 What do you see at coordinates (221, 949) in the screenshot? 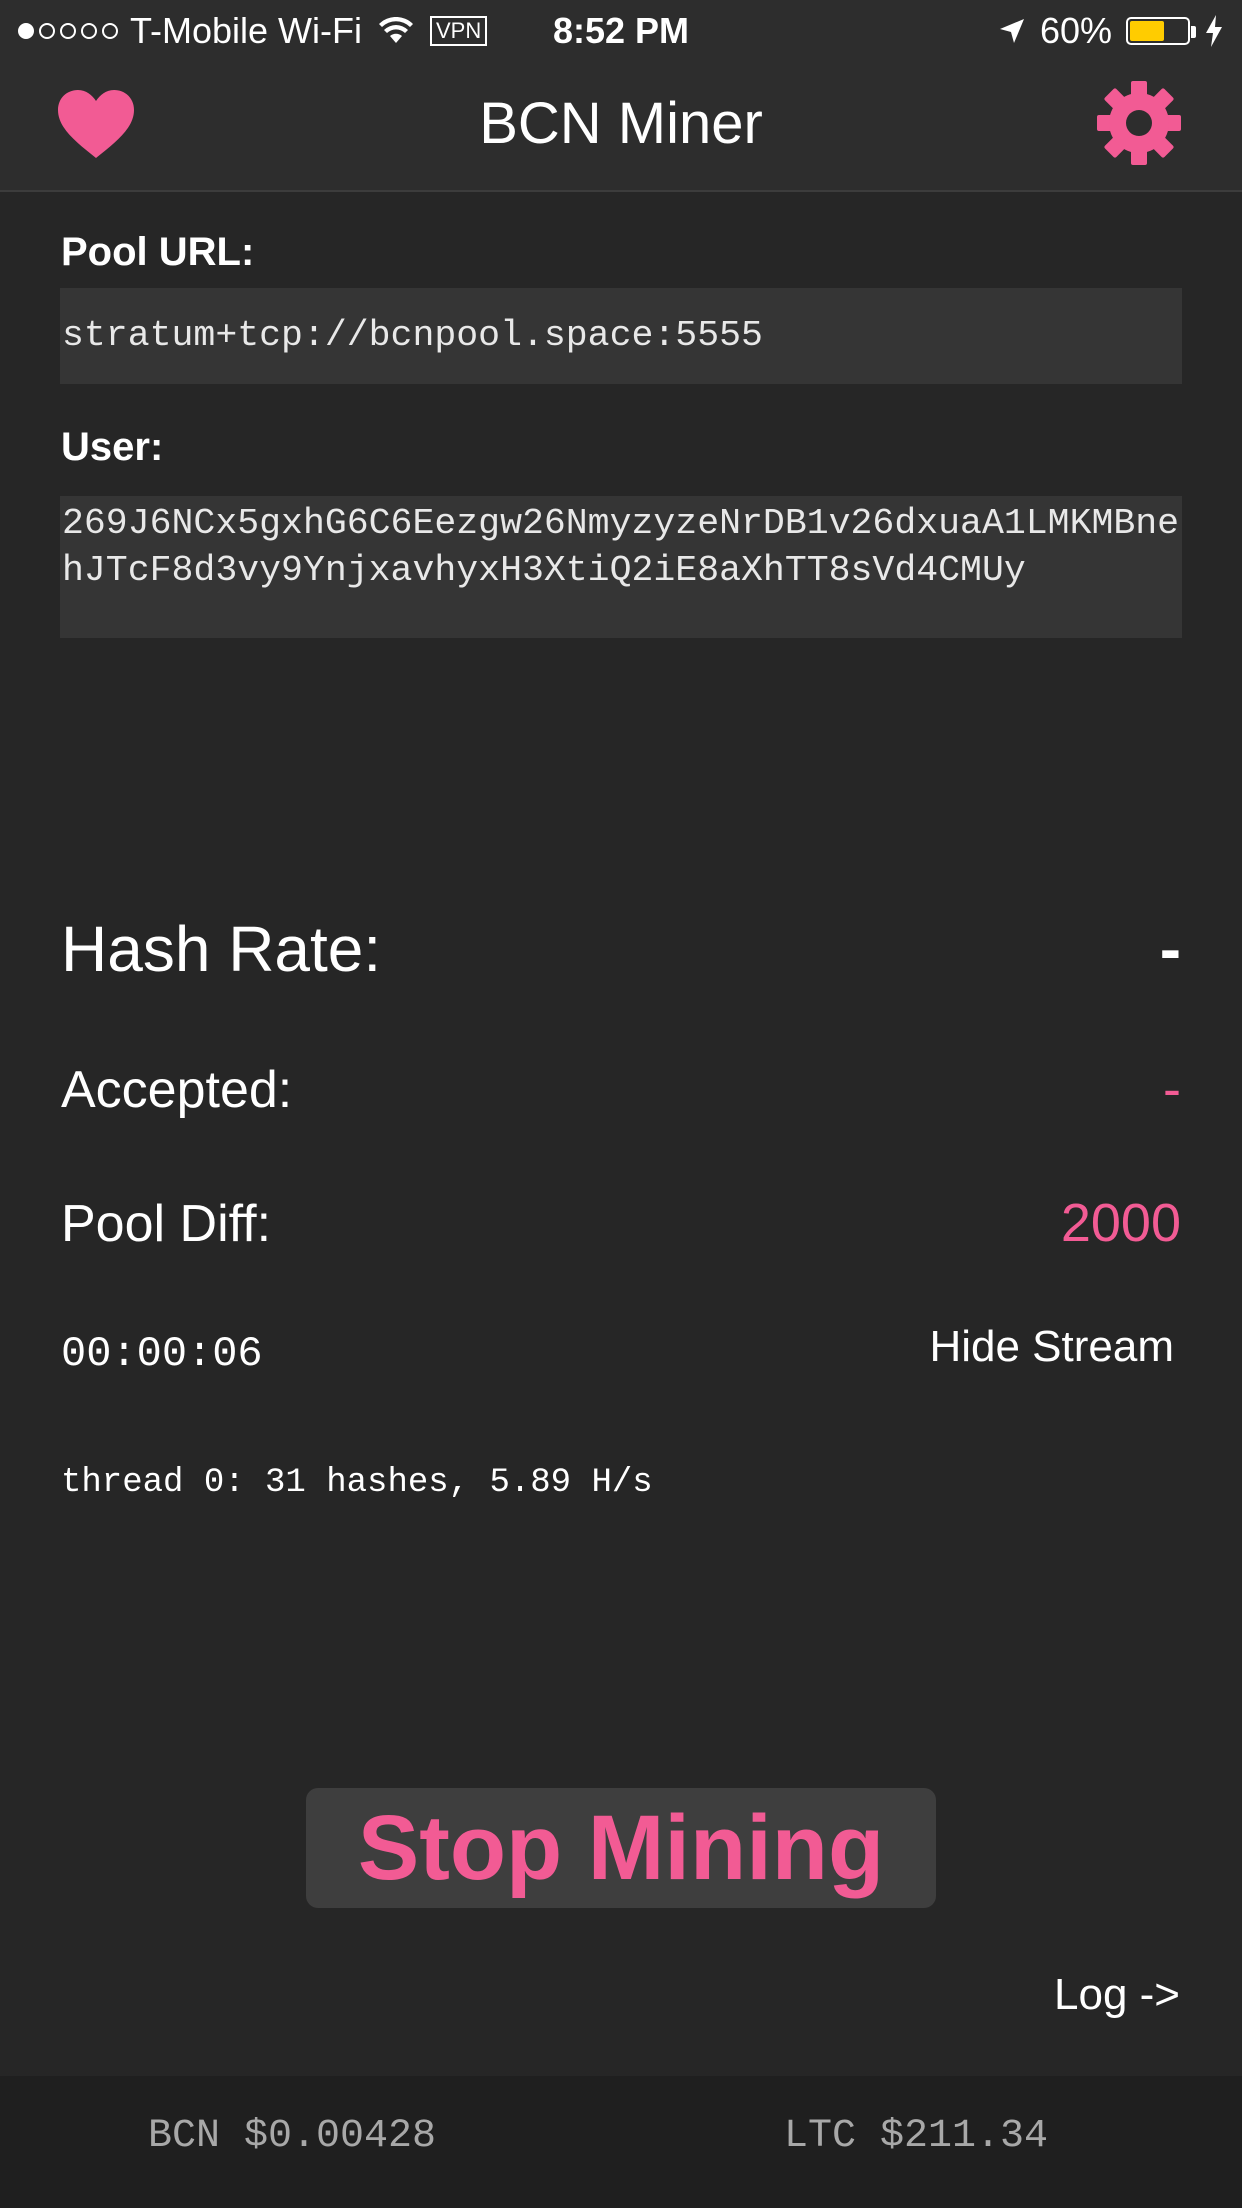
I see `hash-rate-label: Hash Rate:` at bounding box center [221, 949].